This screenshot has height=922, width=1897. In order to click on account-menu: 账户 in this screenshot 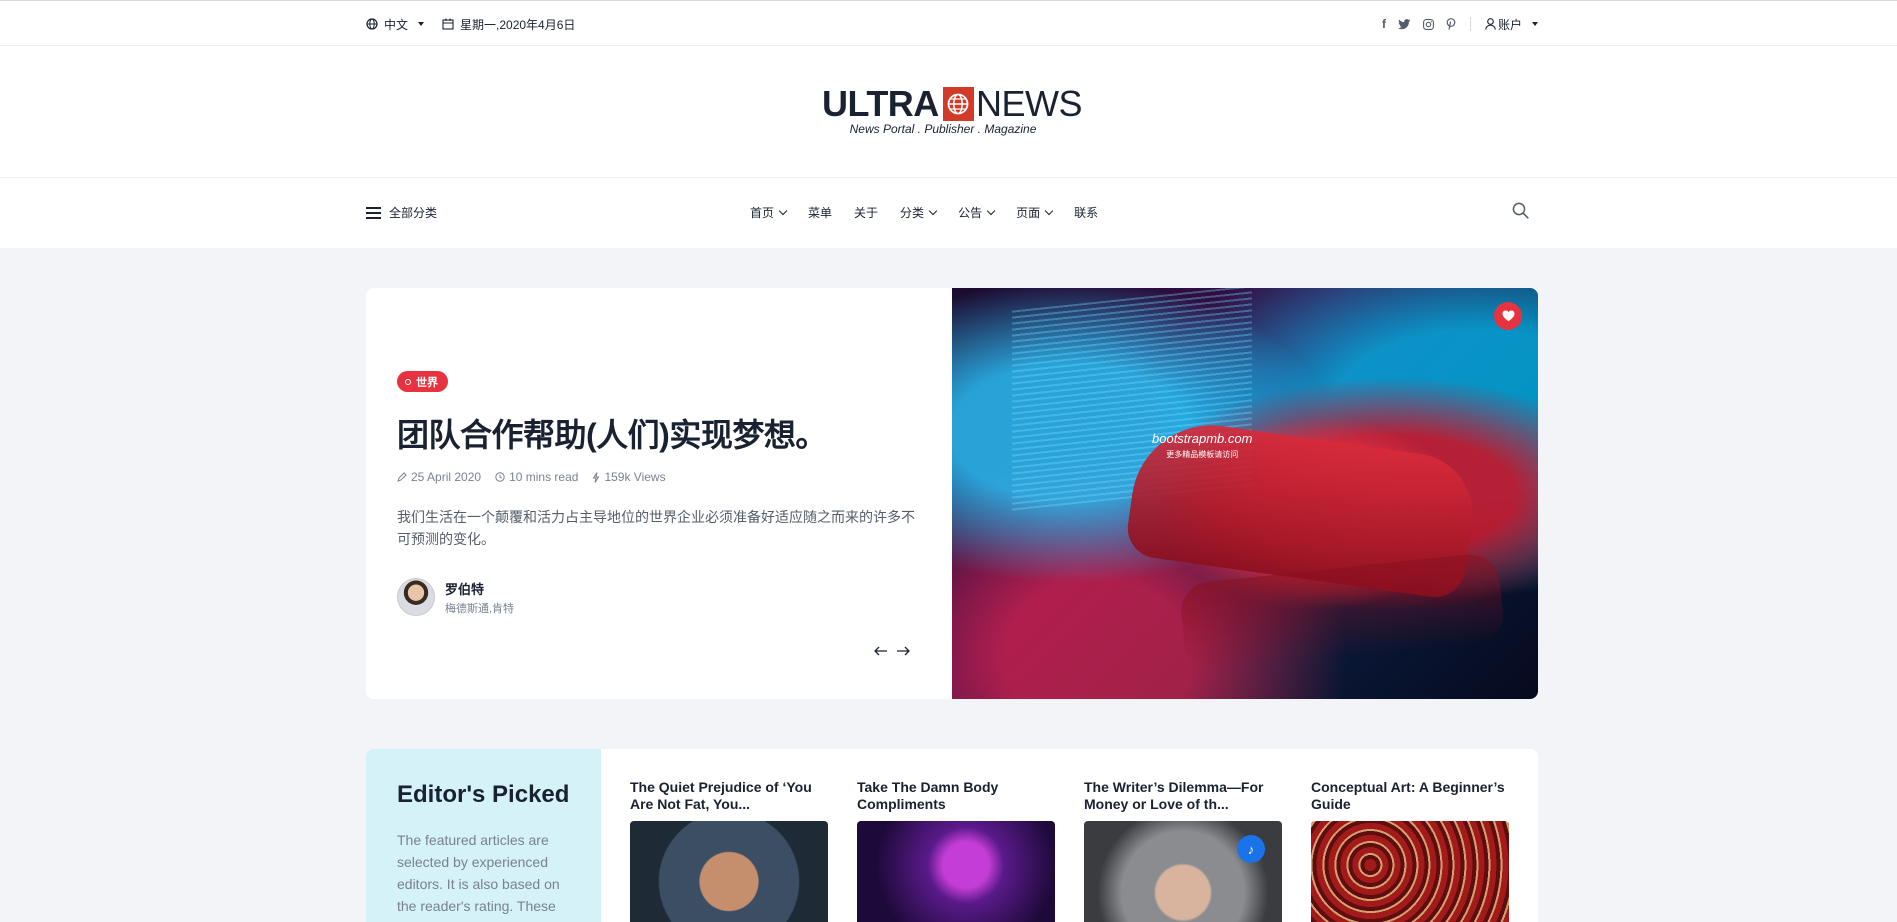, I will do `click(1511, 24)`.